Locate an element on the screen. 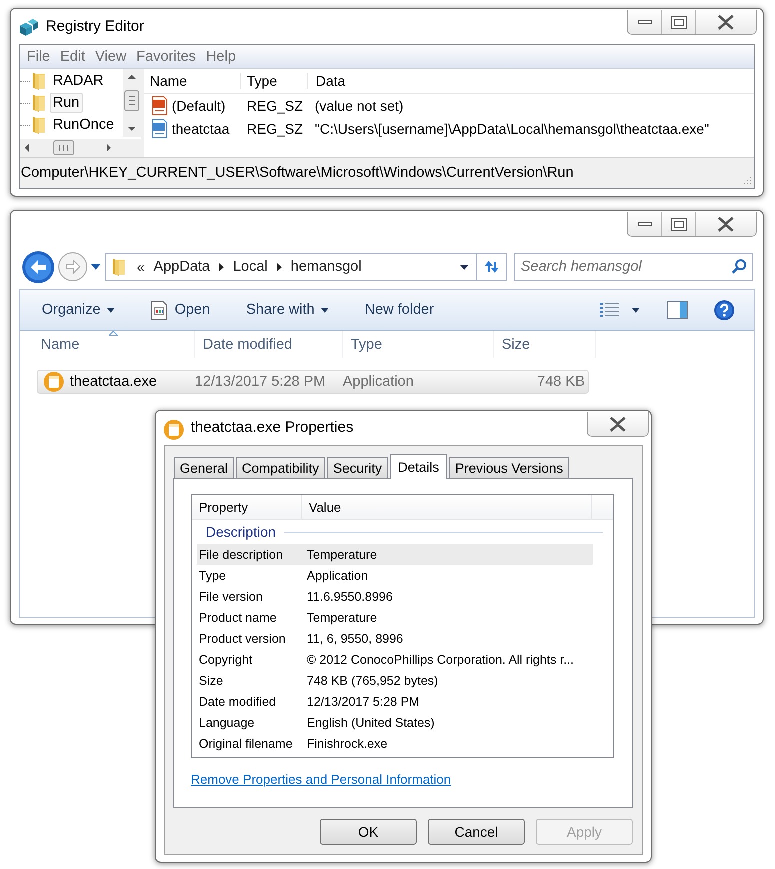 This screenshot has width=775, height=869. menu-item: Edit is located at coordinates (72, 56).